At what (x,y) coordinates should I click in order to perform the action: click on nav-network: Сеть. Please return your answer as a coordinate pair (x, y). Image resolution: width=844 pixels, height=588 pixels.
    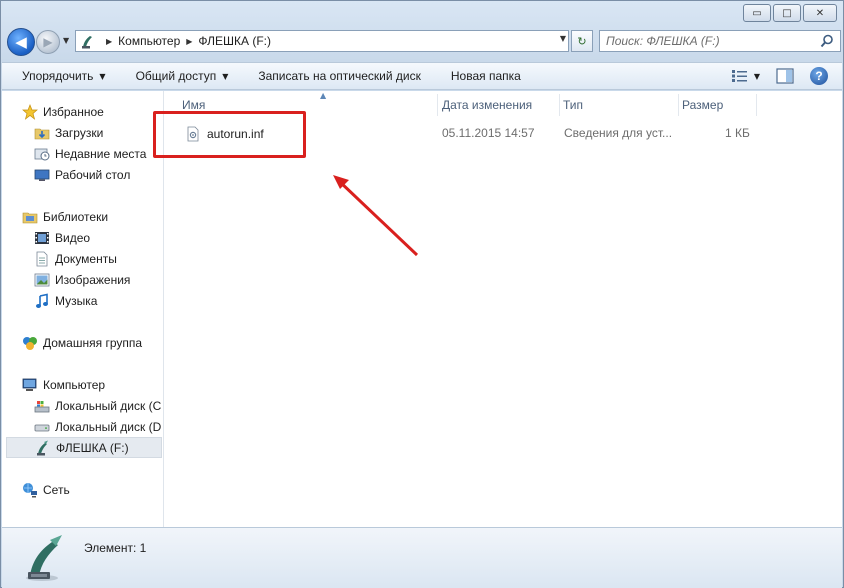
    Looking at the image, I should click on (46, 489).